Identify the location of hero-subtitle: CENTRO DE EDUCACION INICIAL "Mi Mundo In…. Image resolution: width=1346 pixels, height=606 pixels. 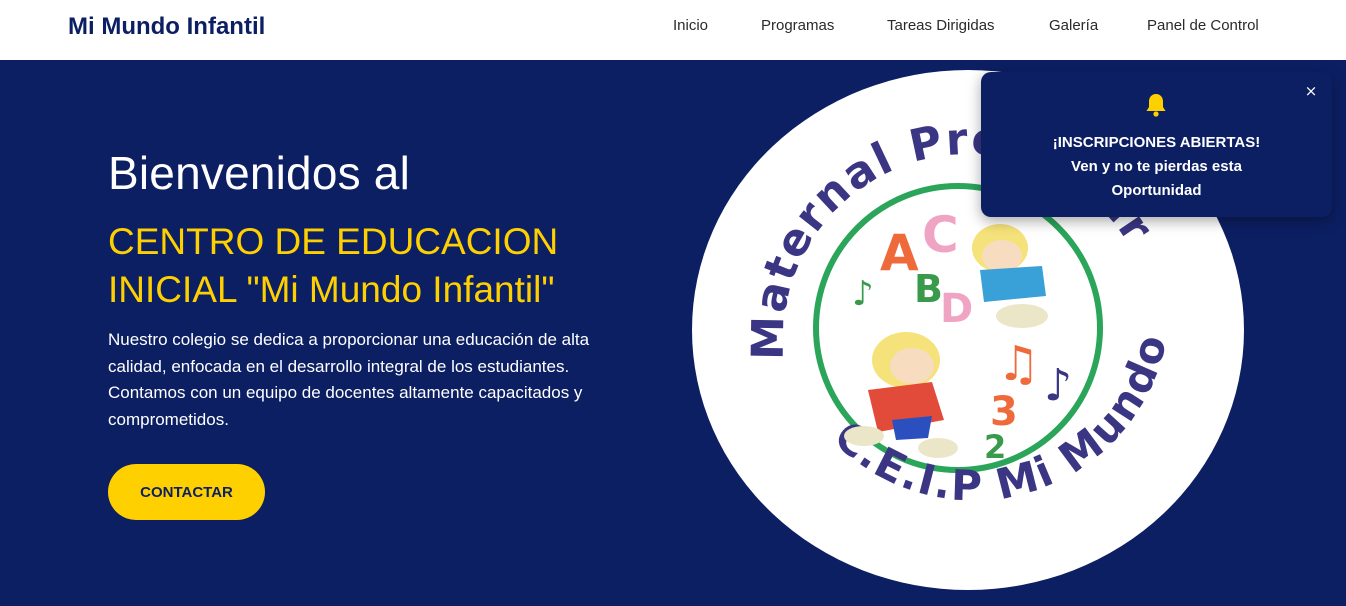
(388, 266).